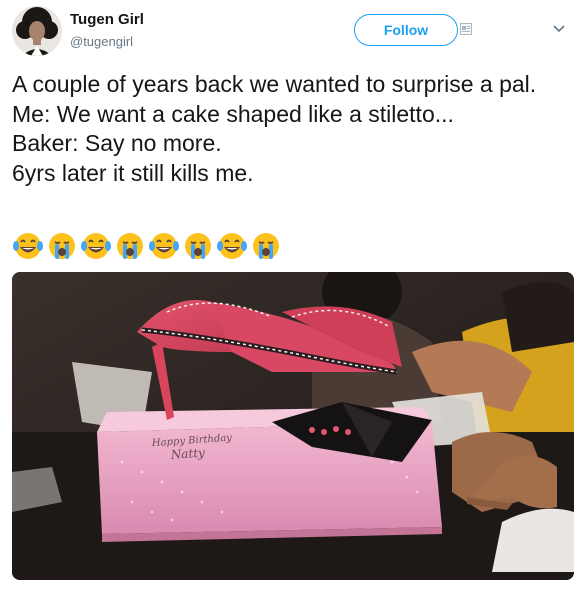 The height and width of the screenshot is (590, 582). What do you see at coordinates (187, 454) in the screenshot?
I see `cake-inscription-line2: Natty` at bounding box center [187, 454].